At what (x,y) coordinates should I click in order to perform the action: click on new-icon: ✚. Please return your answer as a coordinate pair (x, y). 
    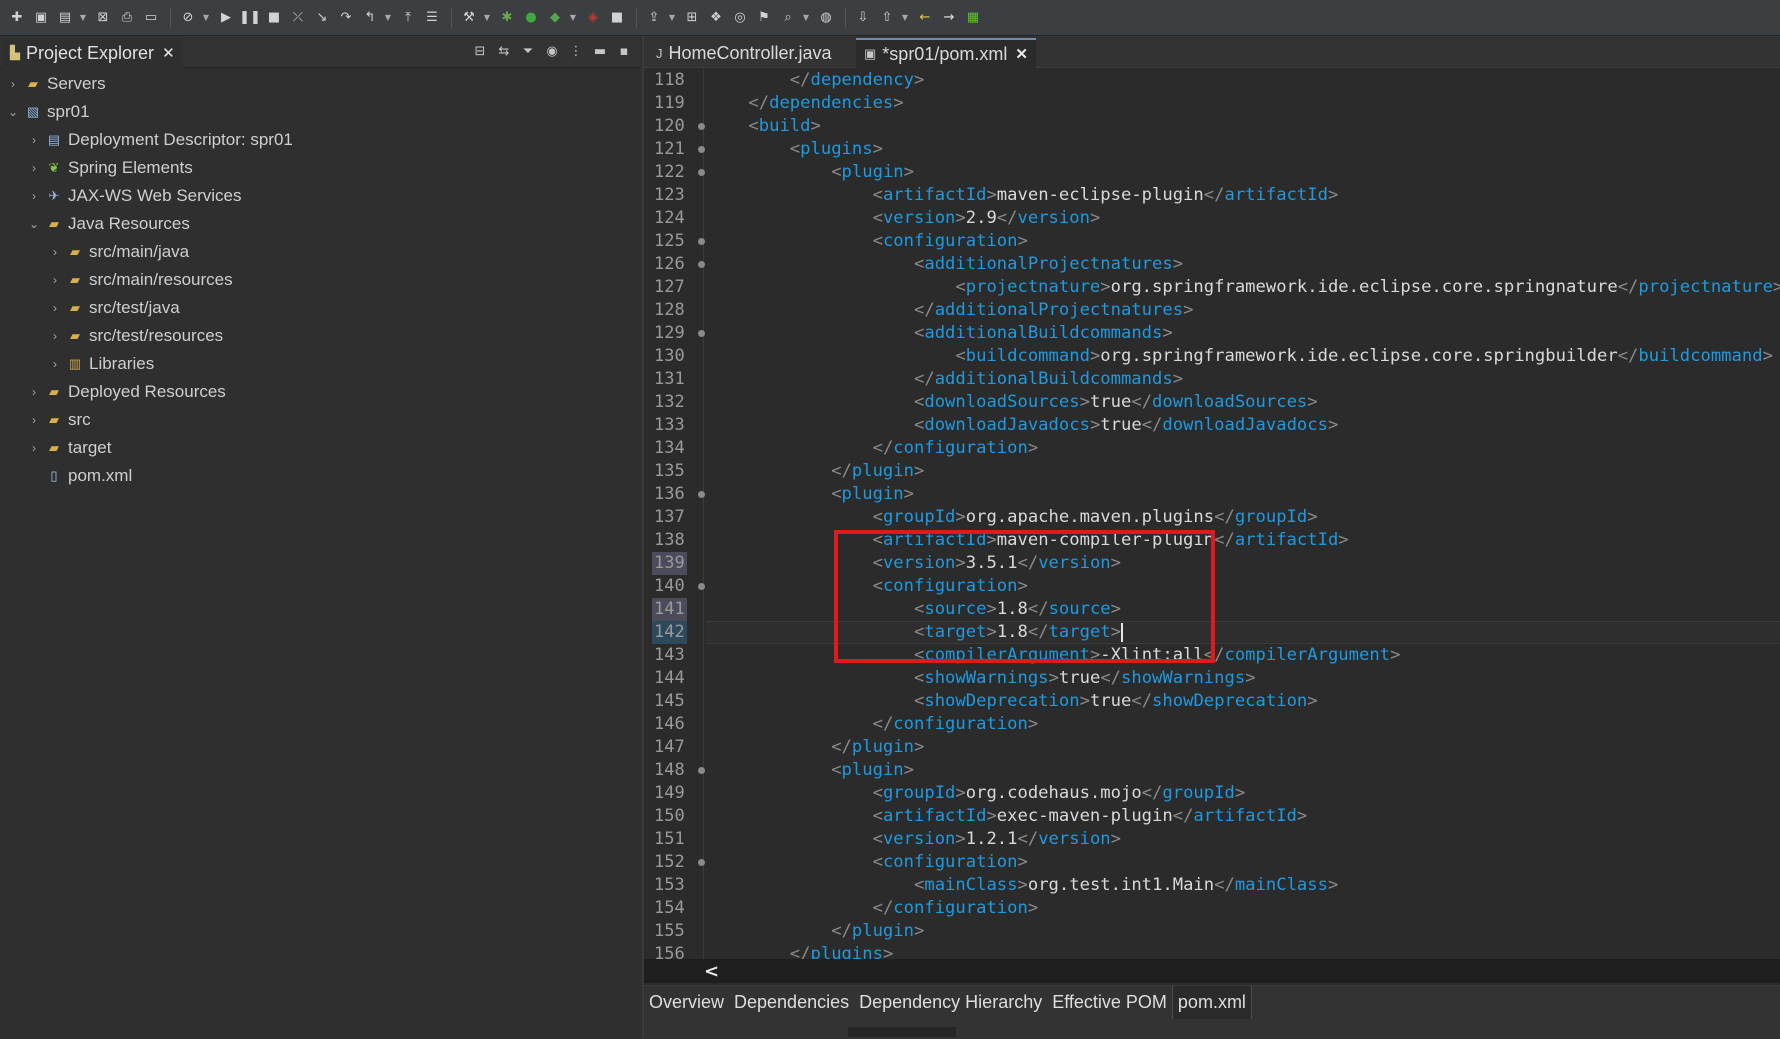
    Looking at the image, I should click on (17, 18).